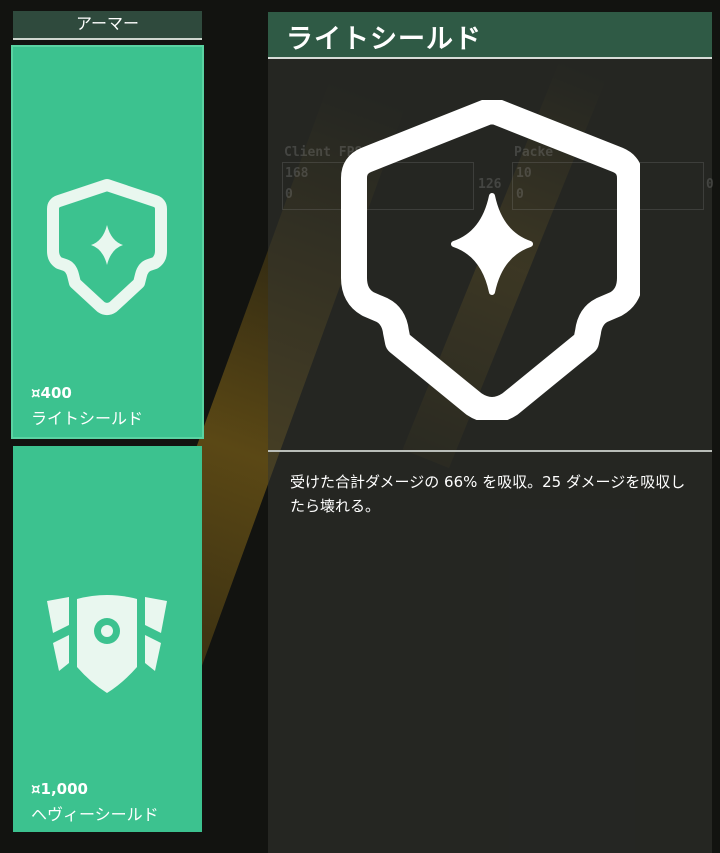 The height and width of the screenshot is (853, 720). Describe the element at coordinates (488, 494) in the screenshot. I see `detail-description: 受けた合計ダメージの 66% を吸収。25 ダメージを吸収したら壊れる。` at that location.